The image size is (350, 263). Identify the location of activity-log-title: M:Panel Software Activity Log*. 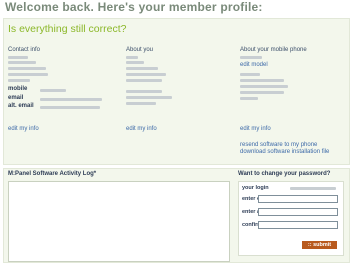
(52, 174).